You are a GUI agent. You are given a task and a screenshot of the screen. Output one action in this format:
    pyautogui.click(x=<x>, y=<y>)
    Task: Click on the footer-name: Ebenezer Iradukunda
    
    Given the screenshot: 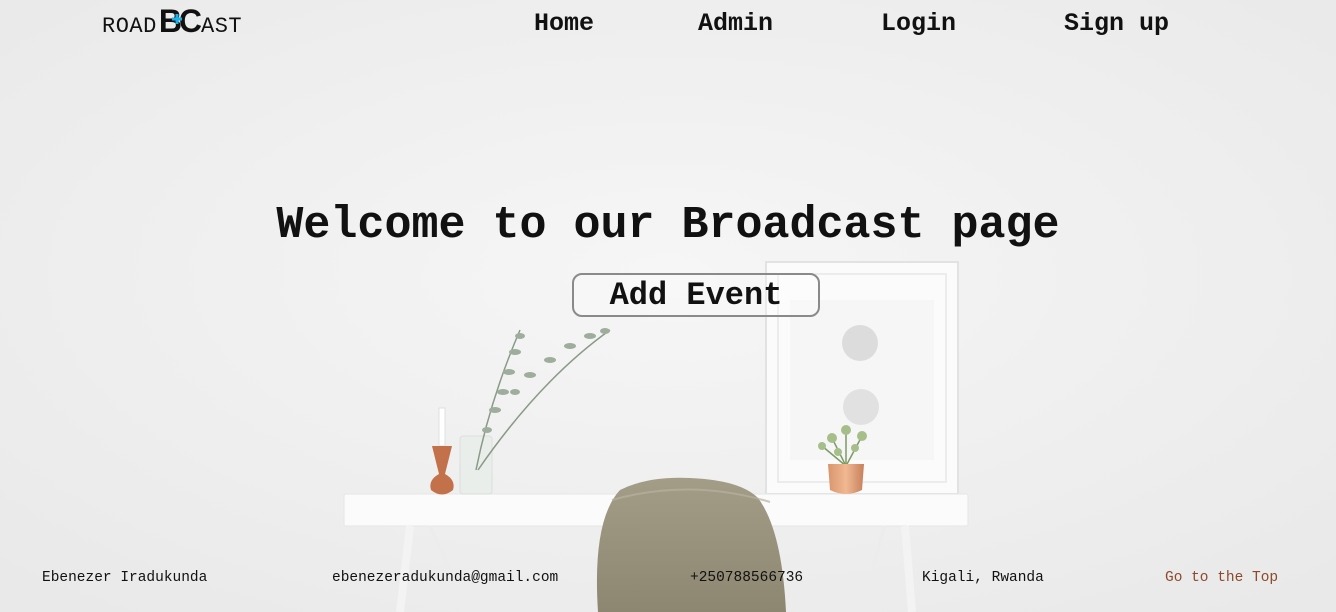 What is the action you would take?
    pyautogui.click(x=125, y=578)
    